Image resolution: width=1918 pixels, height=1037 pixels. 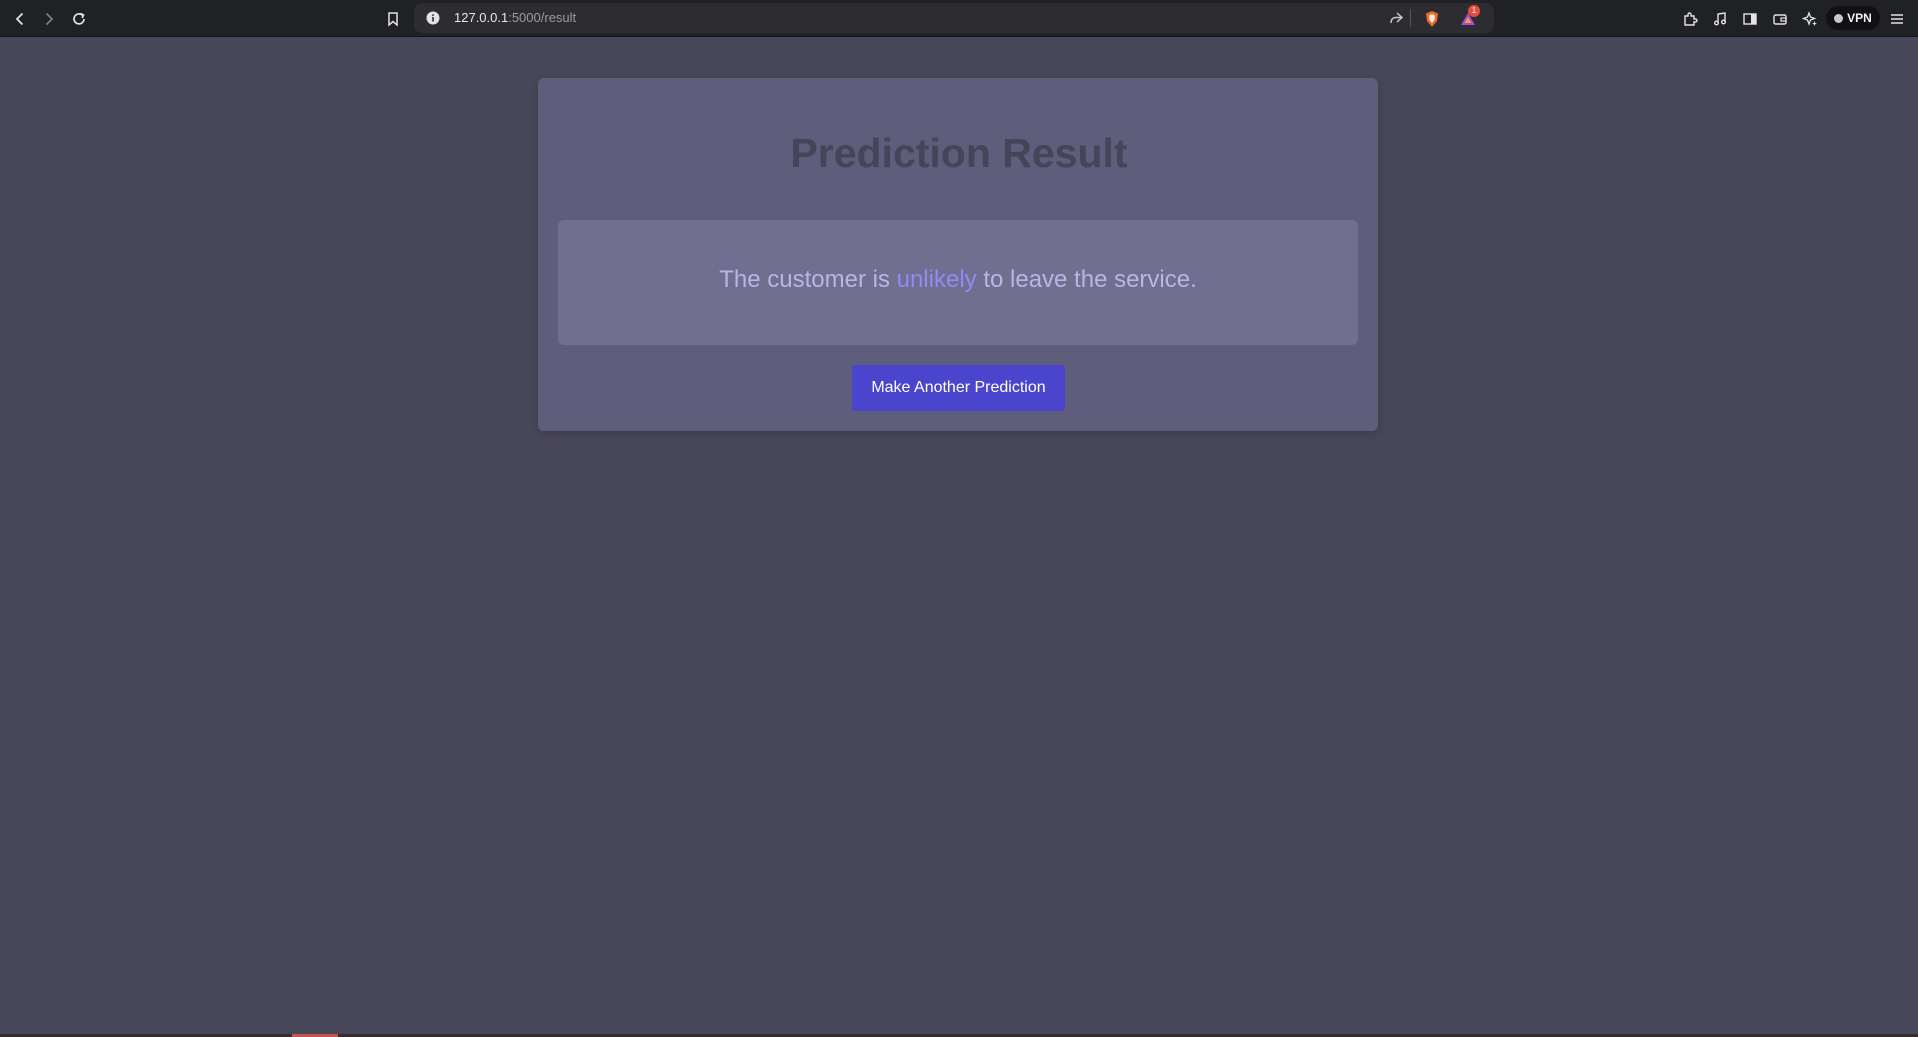 What do you see at coordinates (936, 279) in the screenshot?
I see `result-highlight: unlikely` at bounding box center [936, 279].